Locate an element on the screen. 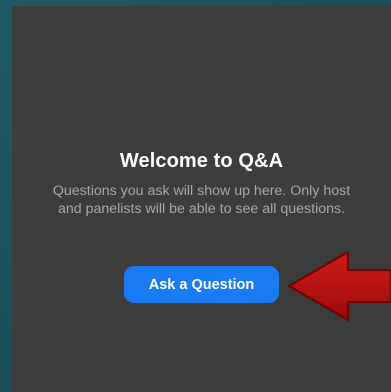 The width and height of the screenshot is (391, 392). ask-a-question-button: Ask a Question is located at coordinates (201, 284).